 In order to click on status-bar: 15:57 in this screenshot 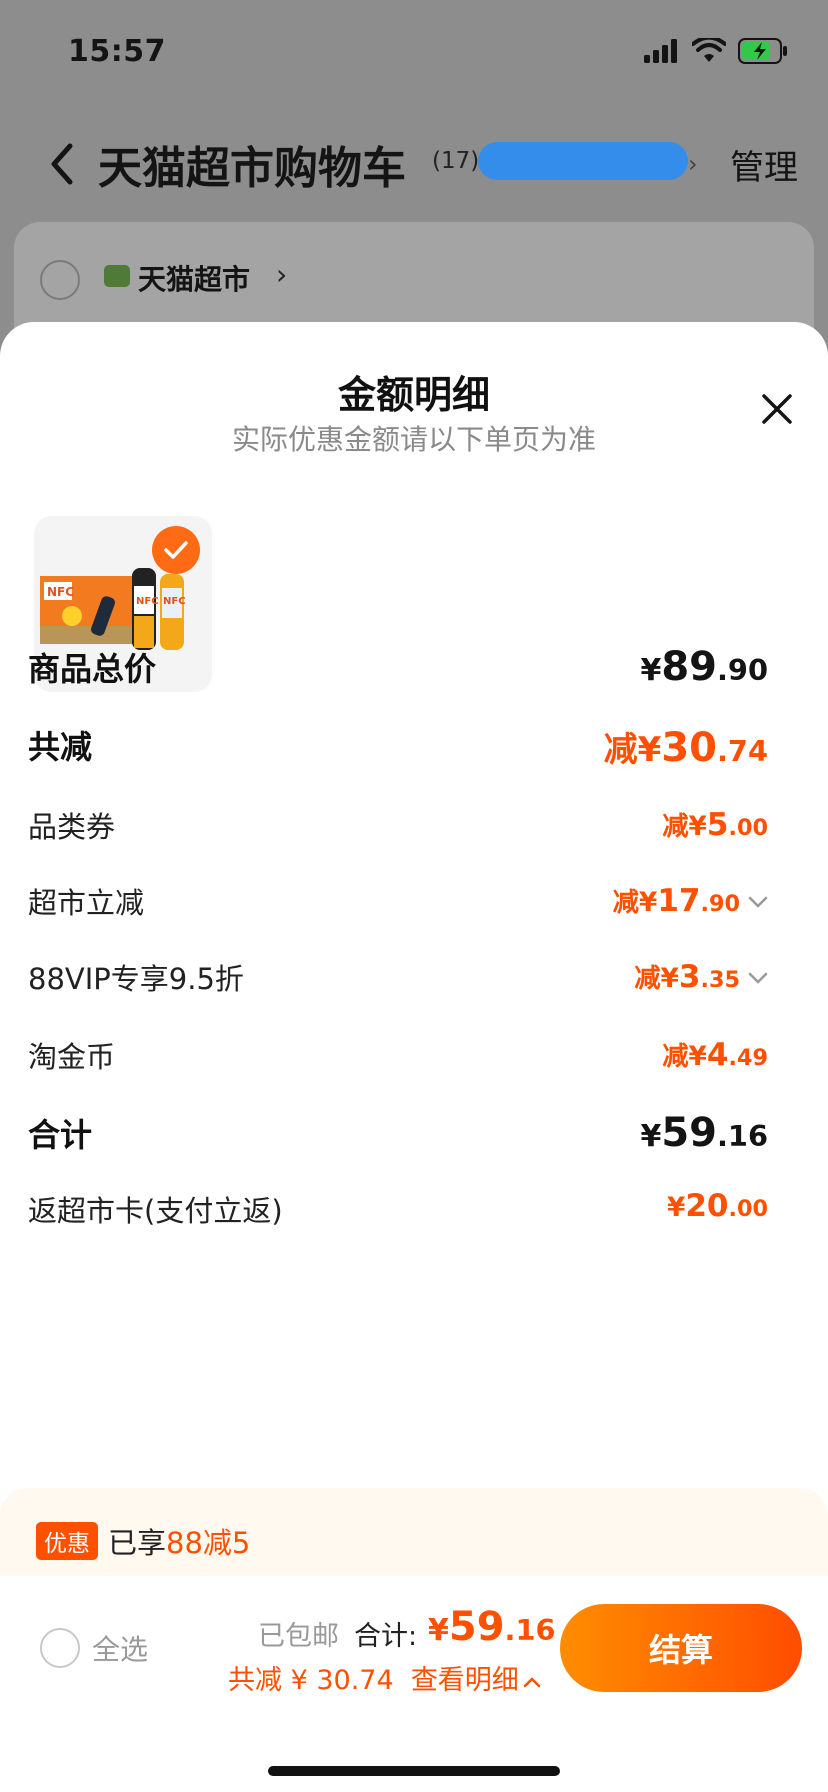, I will do `click(414, 50)`.